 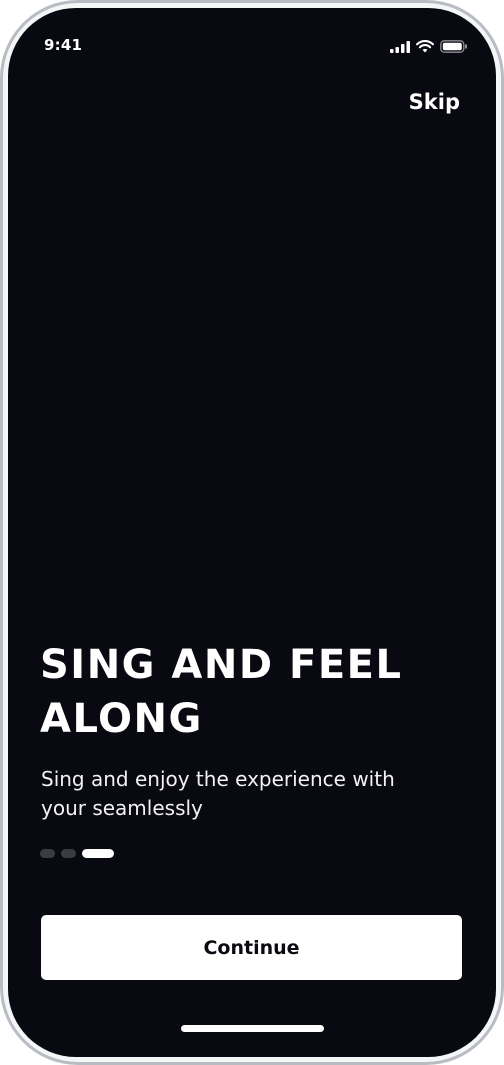 I want to click on status-icons, so click(x=429, y=47).